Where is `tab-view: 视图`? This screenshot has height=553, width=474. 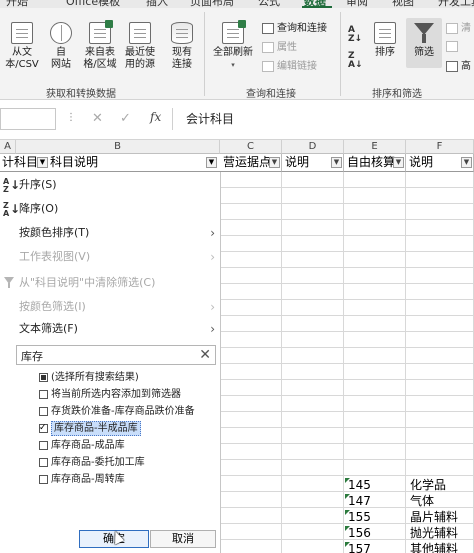 tab-view: 视图 is located at coordinates (403, 4).